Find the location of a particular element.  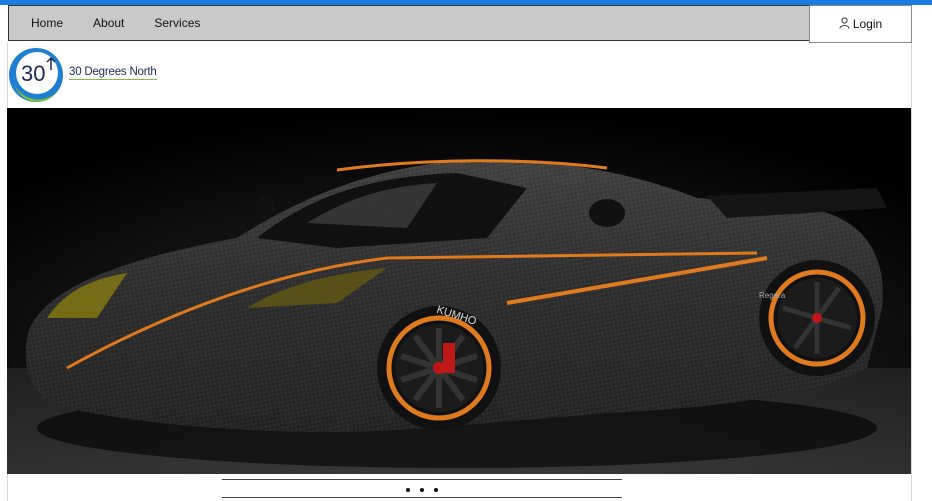

car-badge-text: Regera is located at coordinates (772, 295).